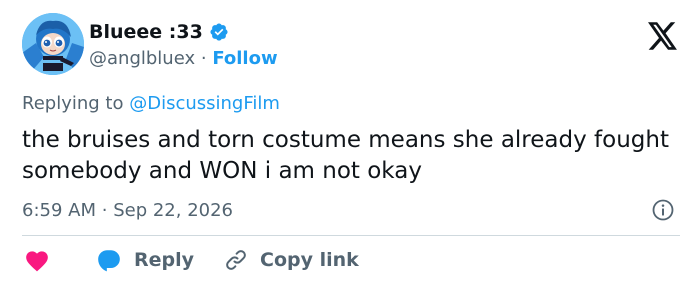 The height and width of the screenshot is (287, 700). What do you see at coordinates (53, 44) in the screenshot?
I see `avatar` at bounding box center [53, 44].